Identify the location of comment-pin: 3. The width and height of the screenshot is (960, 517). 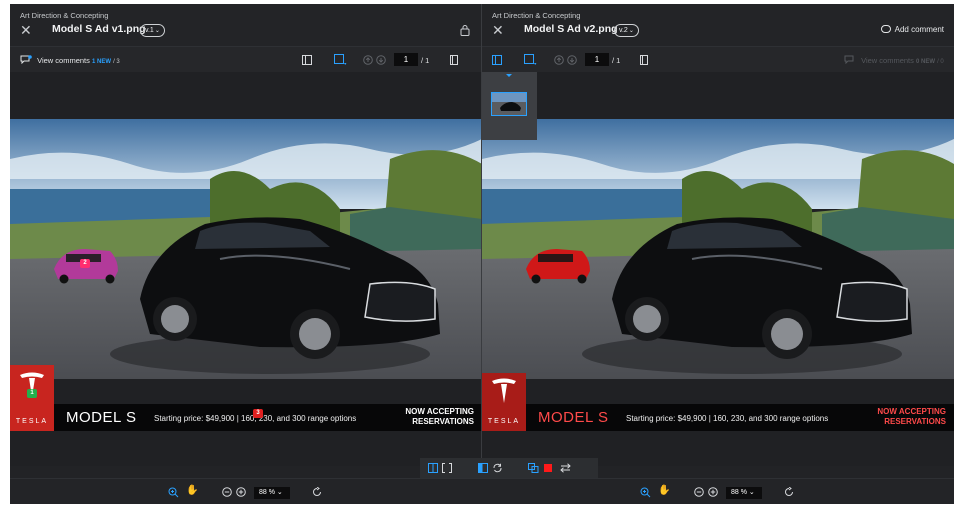
(258, 413).